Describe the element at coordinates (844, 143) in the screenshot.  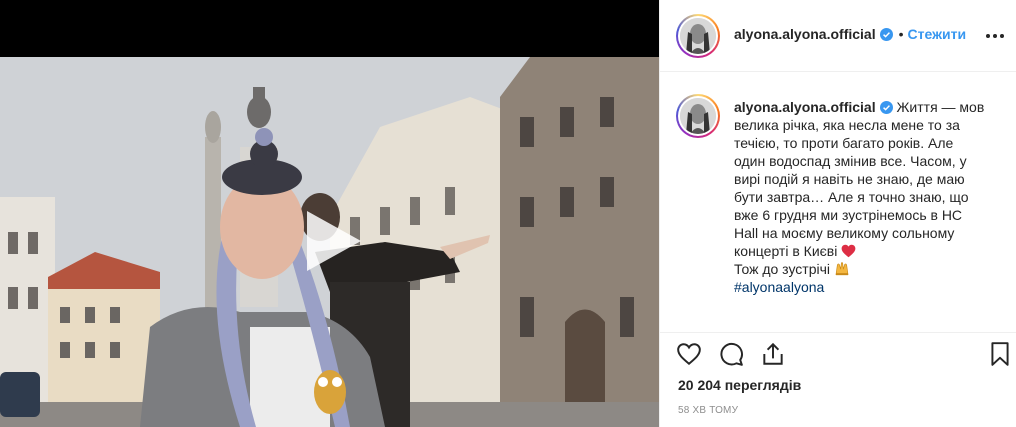
I see `caption-text: течією, то проти багато років. Але` at that location.